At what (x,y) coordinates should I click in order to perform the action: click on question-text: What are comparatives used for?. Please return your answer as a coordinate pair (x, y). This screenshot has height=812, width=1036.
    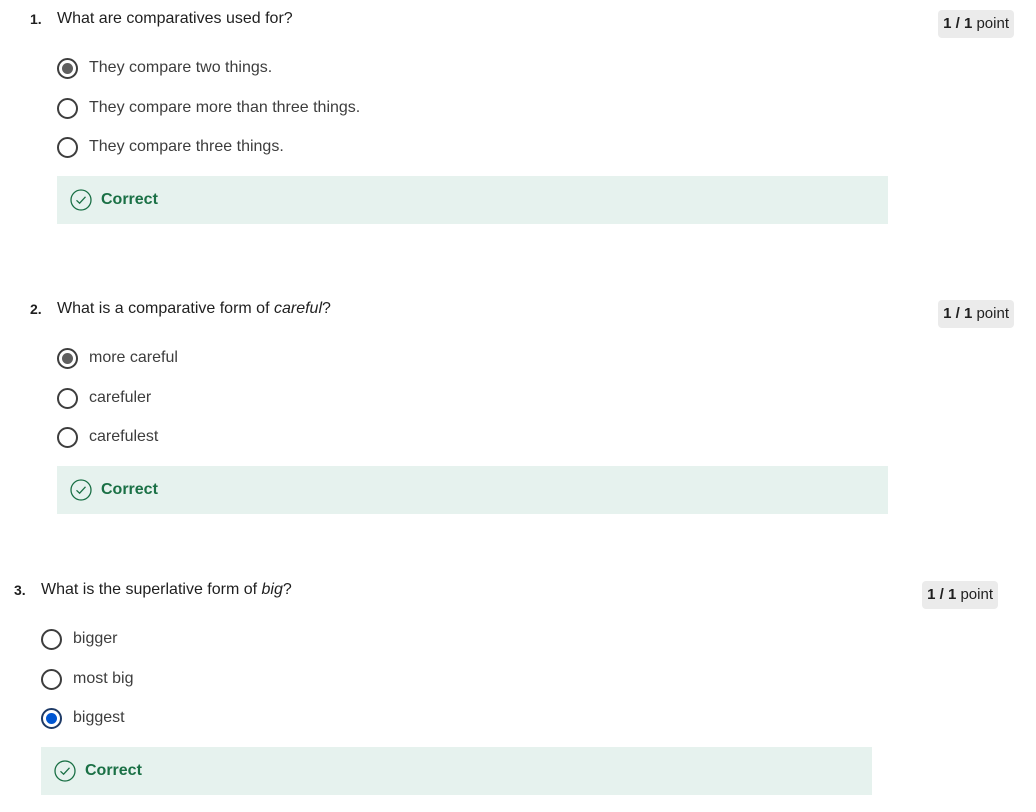
    Looking at the image, I should click on (175, 18).